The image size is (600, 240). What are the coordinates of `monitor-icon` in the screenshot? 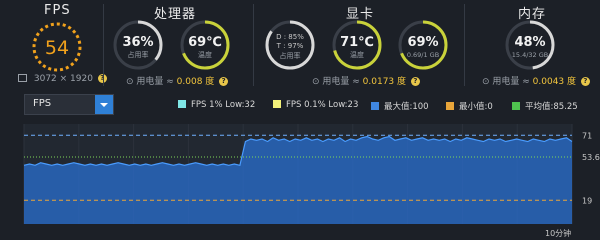 It's located at (22, 78).